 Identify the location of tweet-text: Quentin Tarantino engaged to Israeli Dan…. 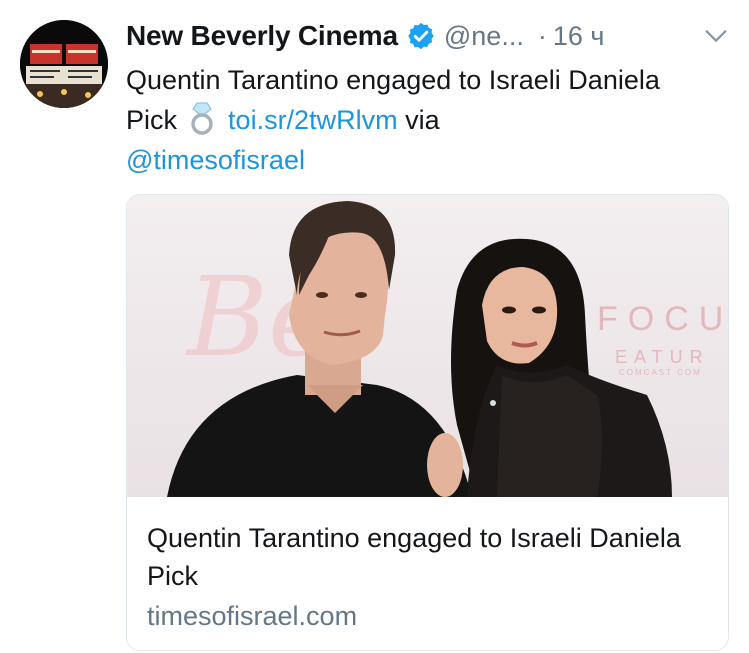
(406, 120).